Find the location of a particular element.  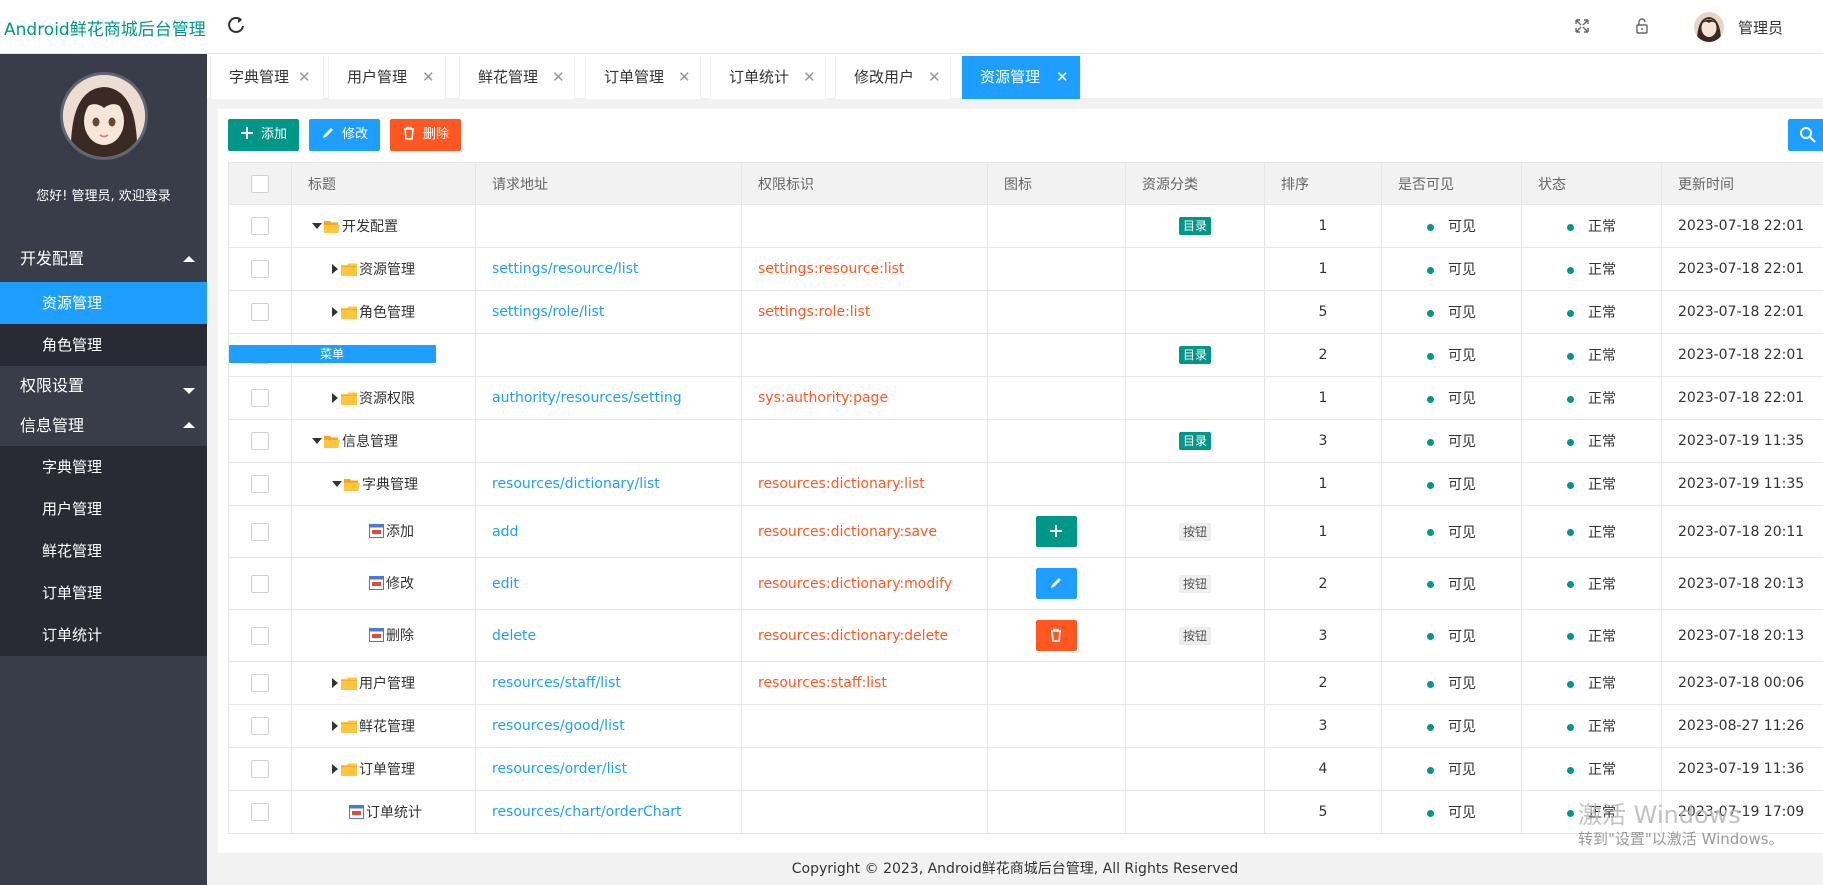

table-row: 开发配置 目录 1 可见 正常 2023-07-18 22:01 is located at coordinates (1025, 226).